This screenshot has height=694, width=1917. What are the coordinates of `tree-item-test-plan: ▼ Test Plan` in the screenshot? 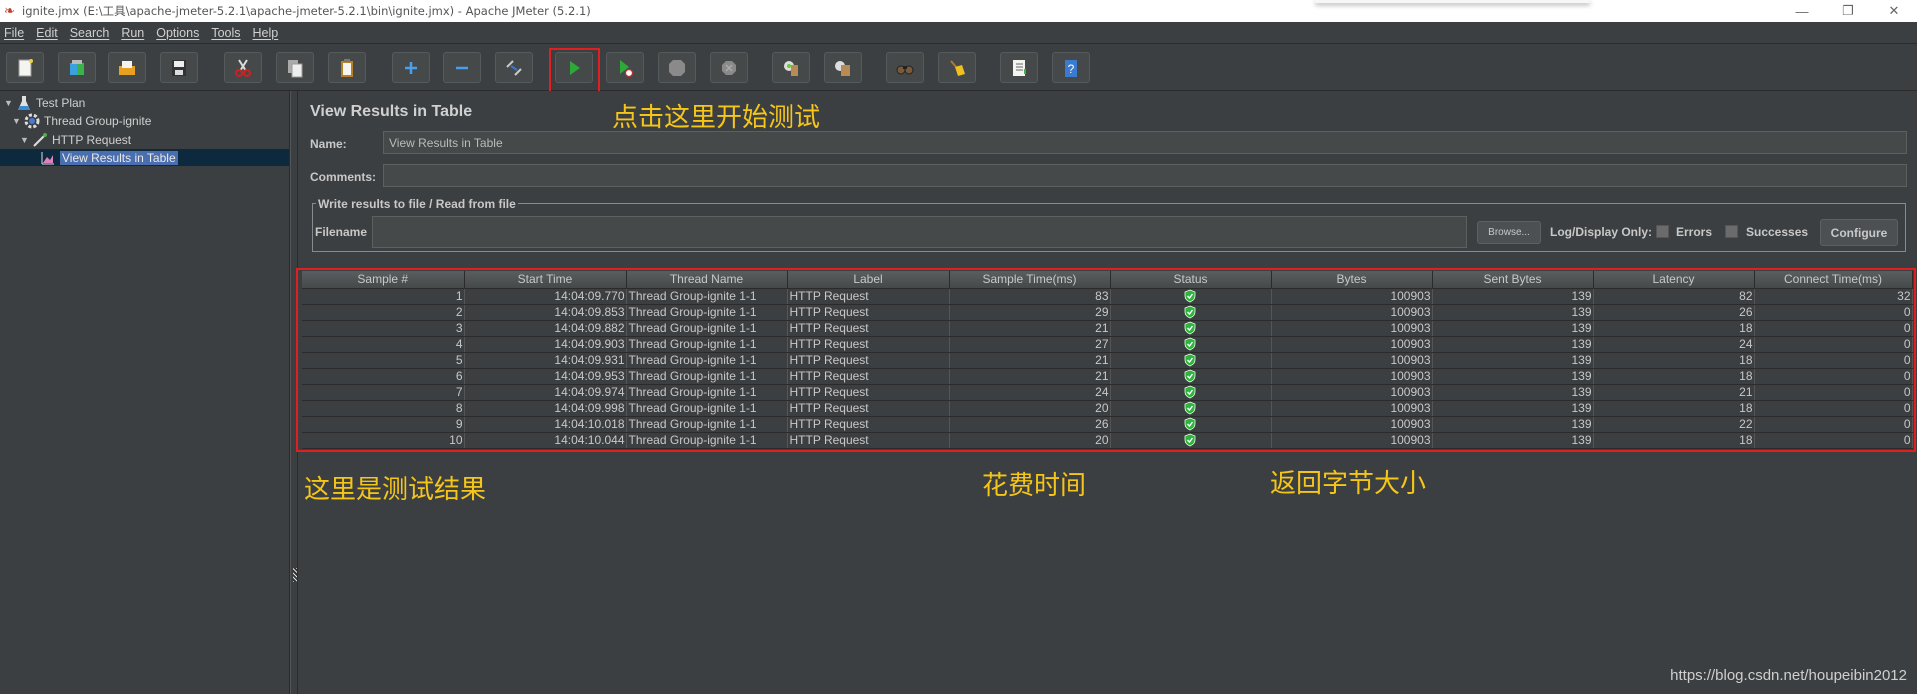 It's located at (44, 103).